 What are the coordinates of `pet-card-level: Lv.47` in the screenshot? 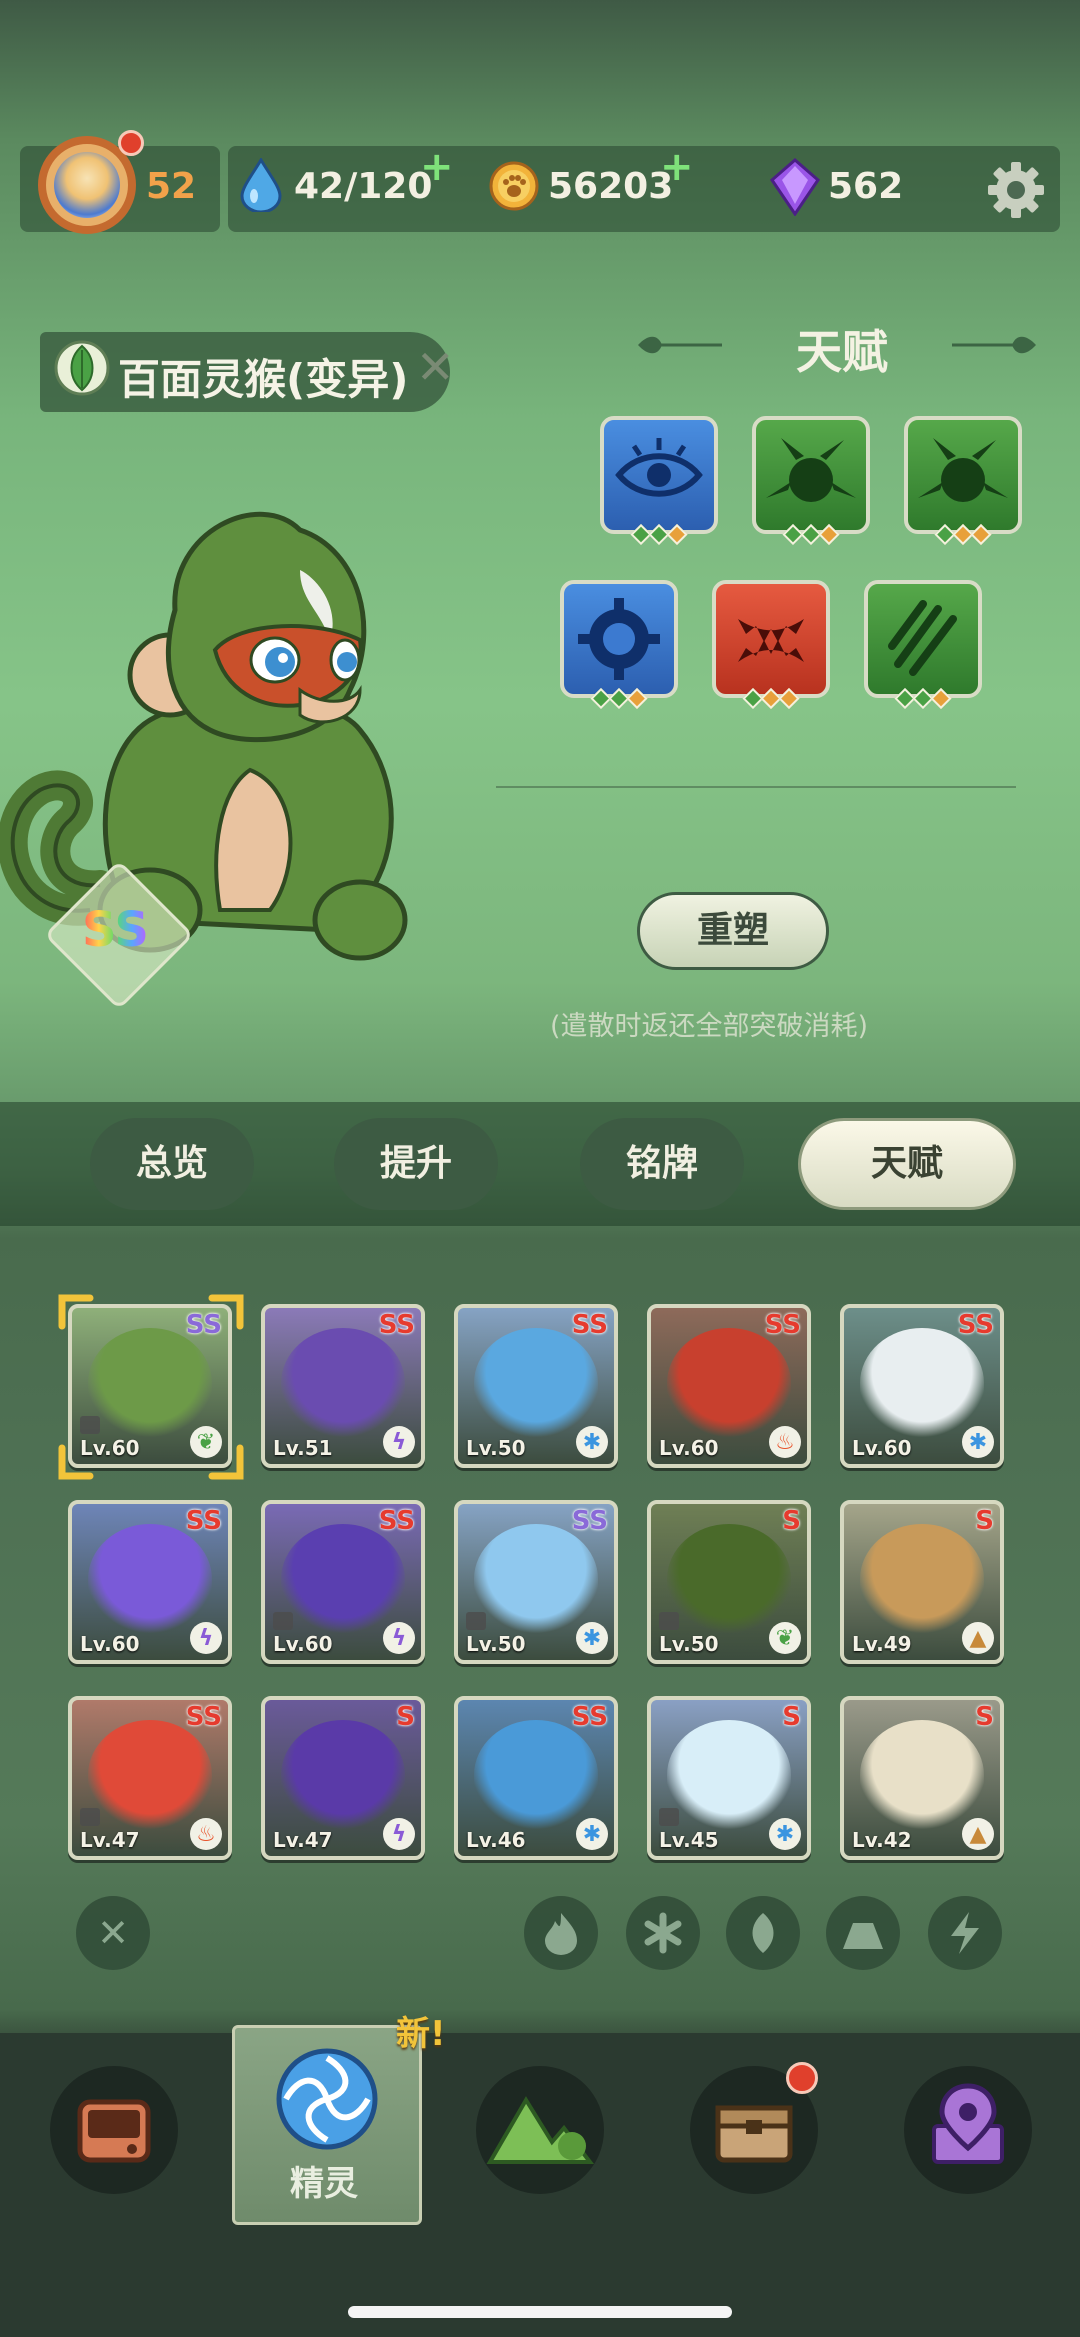 It's located at (303, 1840).